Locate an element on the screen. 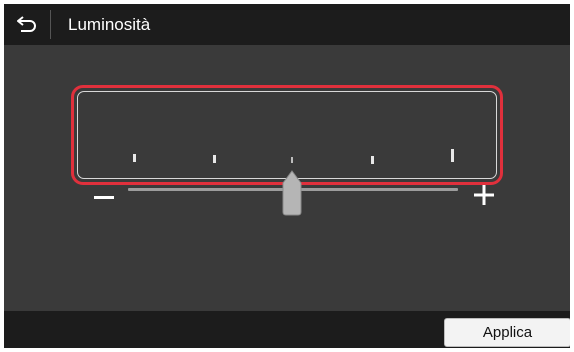 The image size is (574, 352). slider-thumb is located at coordinates (292, 193).